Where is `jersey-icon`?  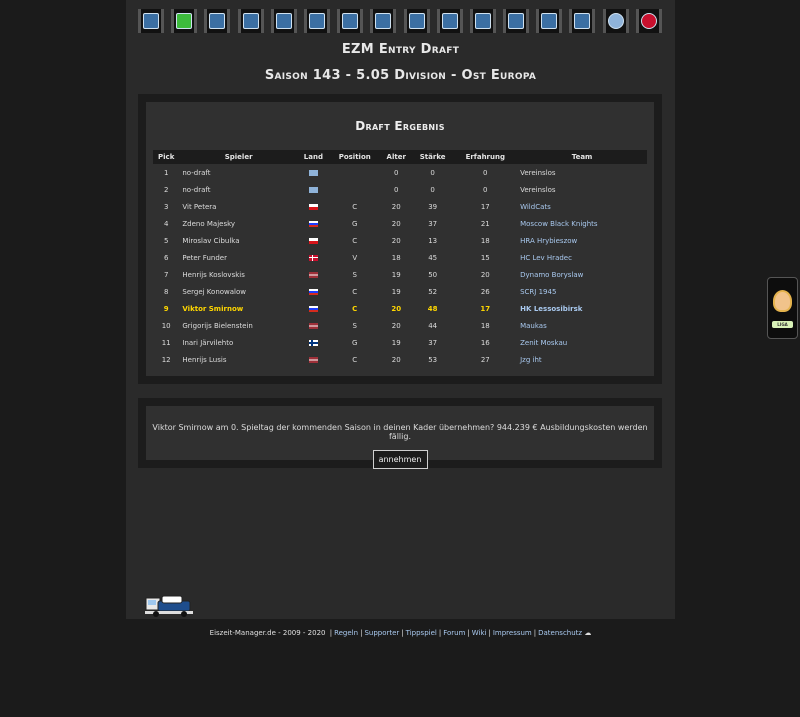
jersey-icon is located at coordinates (184, 21).